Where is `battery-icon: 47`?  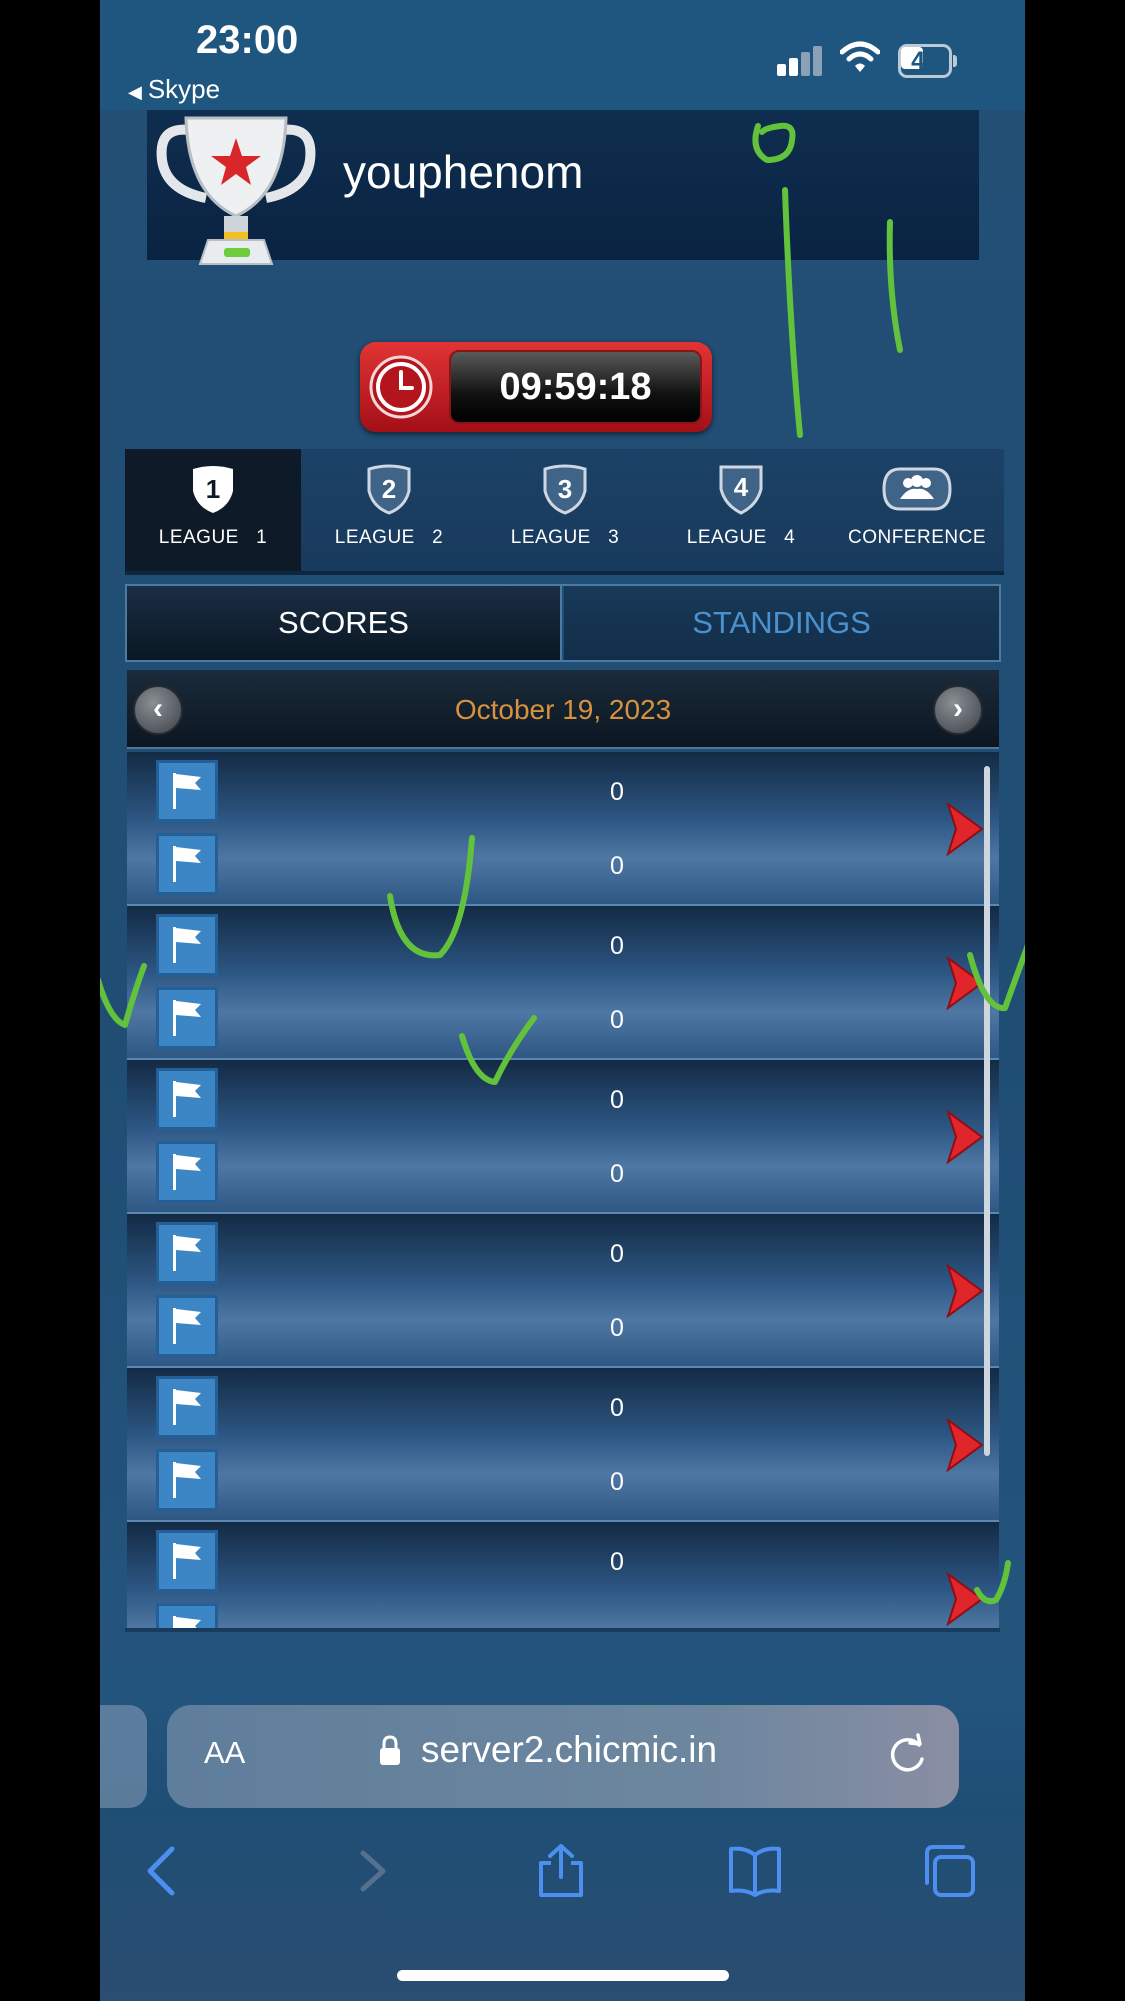
battery-icon: 47 is located at coordinates (928, 61).